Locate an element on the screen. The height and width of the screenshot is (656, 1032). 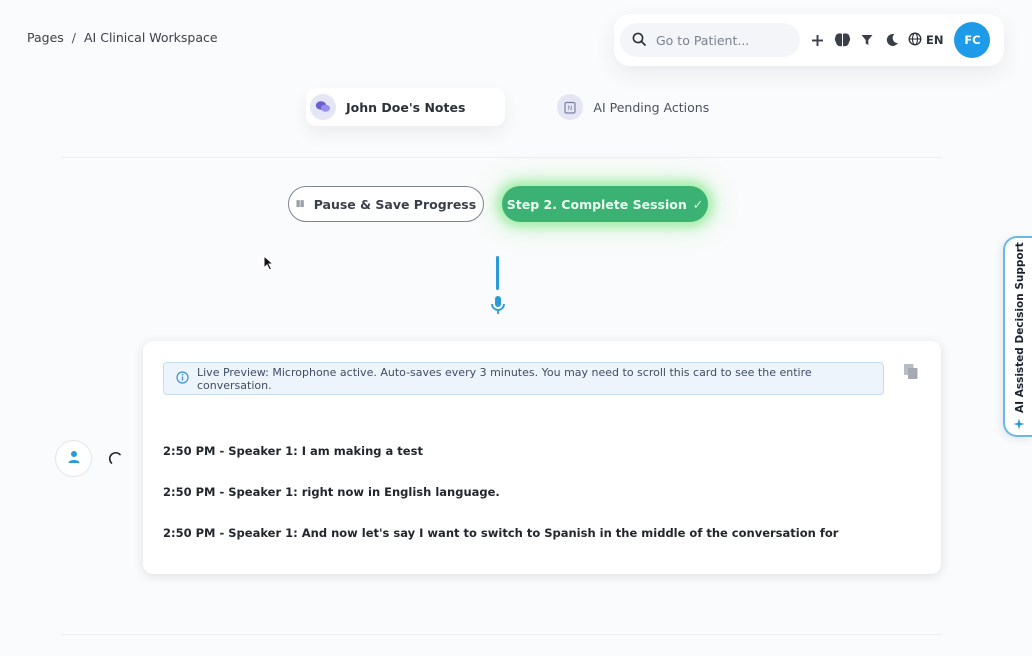
transcript-line: 2:50 PM - Speaker 1: I am making a test is located at coordinates (293, 451).